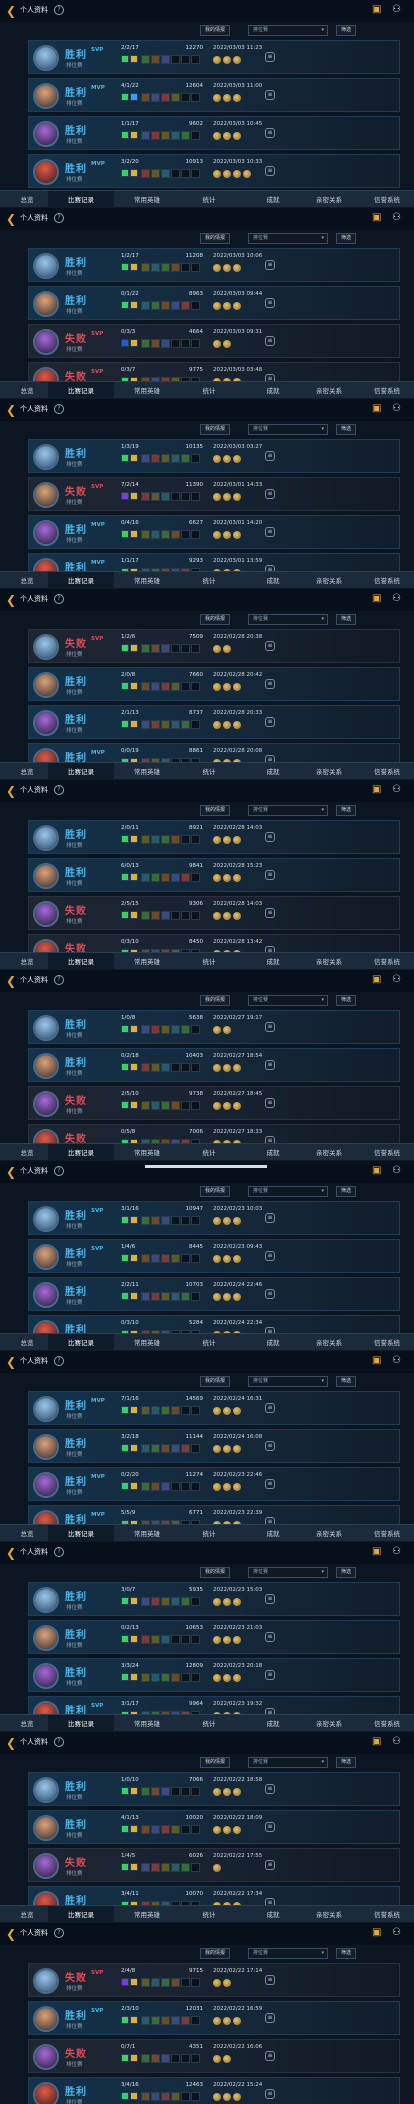 The image size is (414, 2104). Describe the element at coordinates (214, 2018) in the screenshot. I see `match-row: 胜利 SVP 排位赛 2/3/10 12031 2022/02/22 16:59 ≡` at that location.